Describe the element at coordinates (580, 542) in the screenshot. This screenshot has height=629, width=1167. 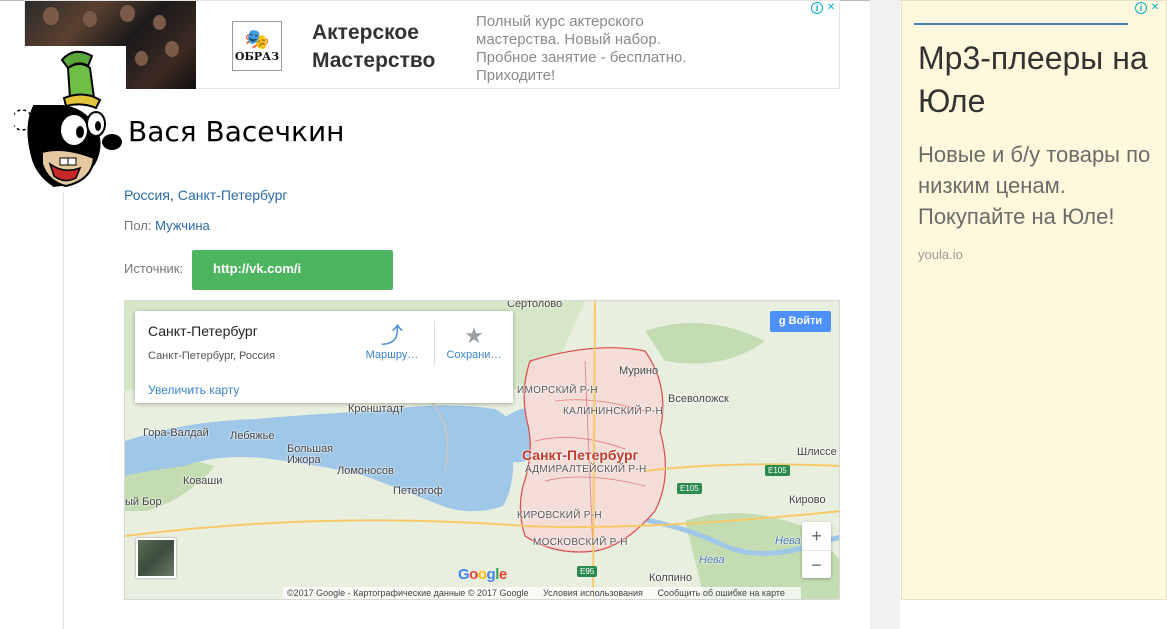
I see `map-label-moskovsky: МОСКОВСКИЙ Р-Н` at that location.